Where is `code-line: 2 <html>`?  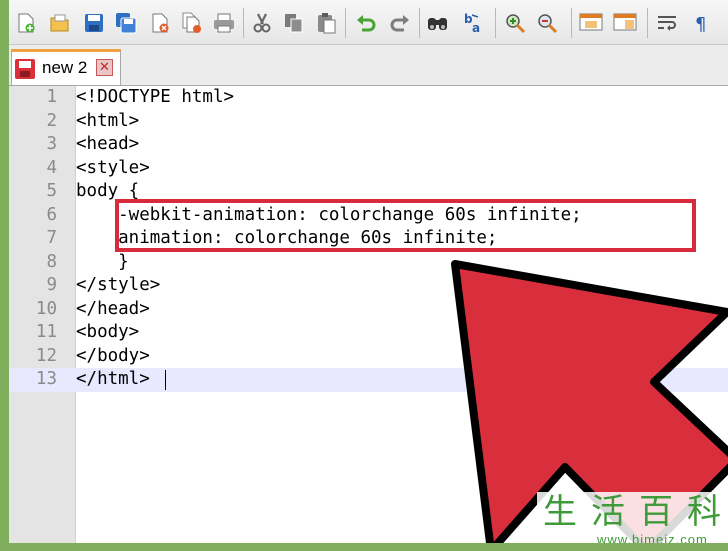
code-line: 2 <html> is located at coordinates (368, 122).